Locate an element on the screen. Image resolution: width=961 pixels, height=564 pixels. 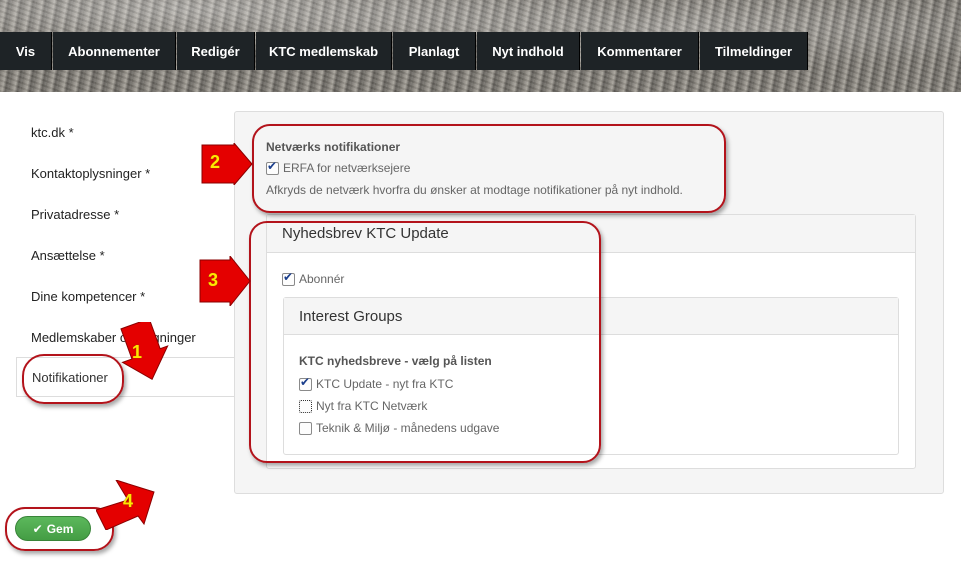
network-checkbox is located at coordinates (272, 167).